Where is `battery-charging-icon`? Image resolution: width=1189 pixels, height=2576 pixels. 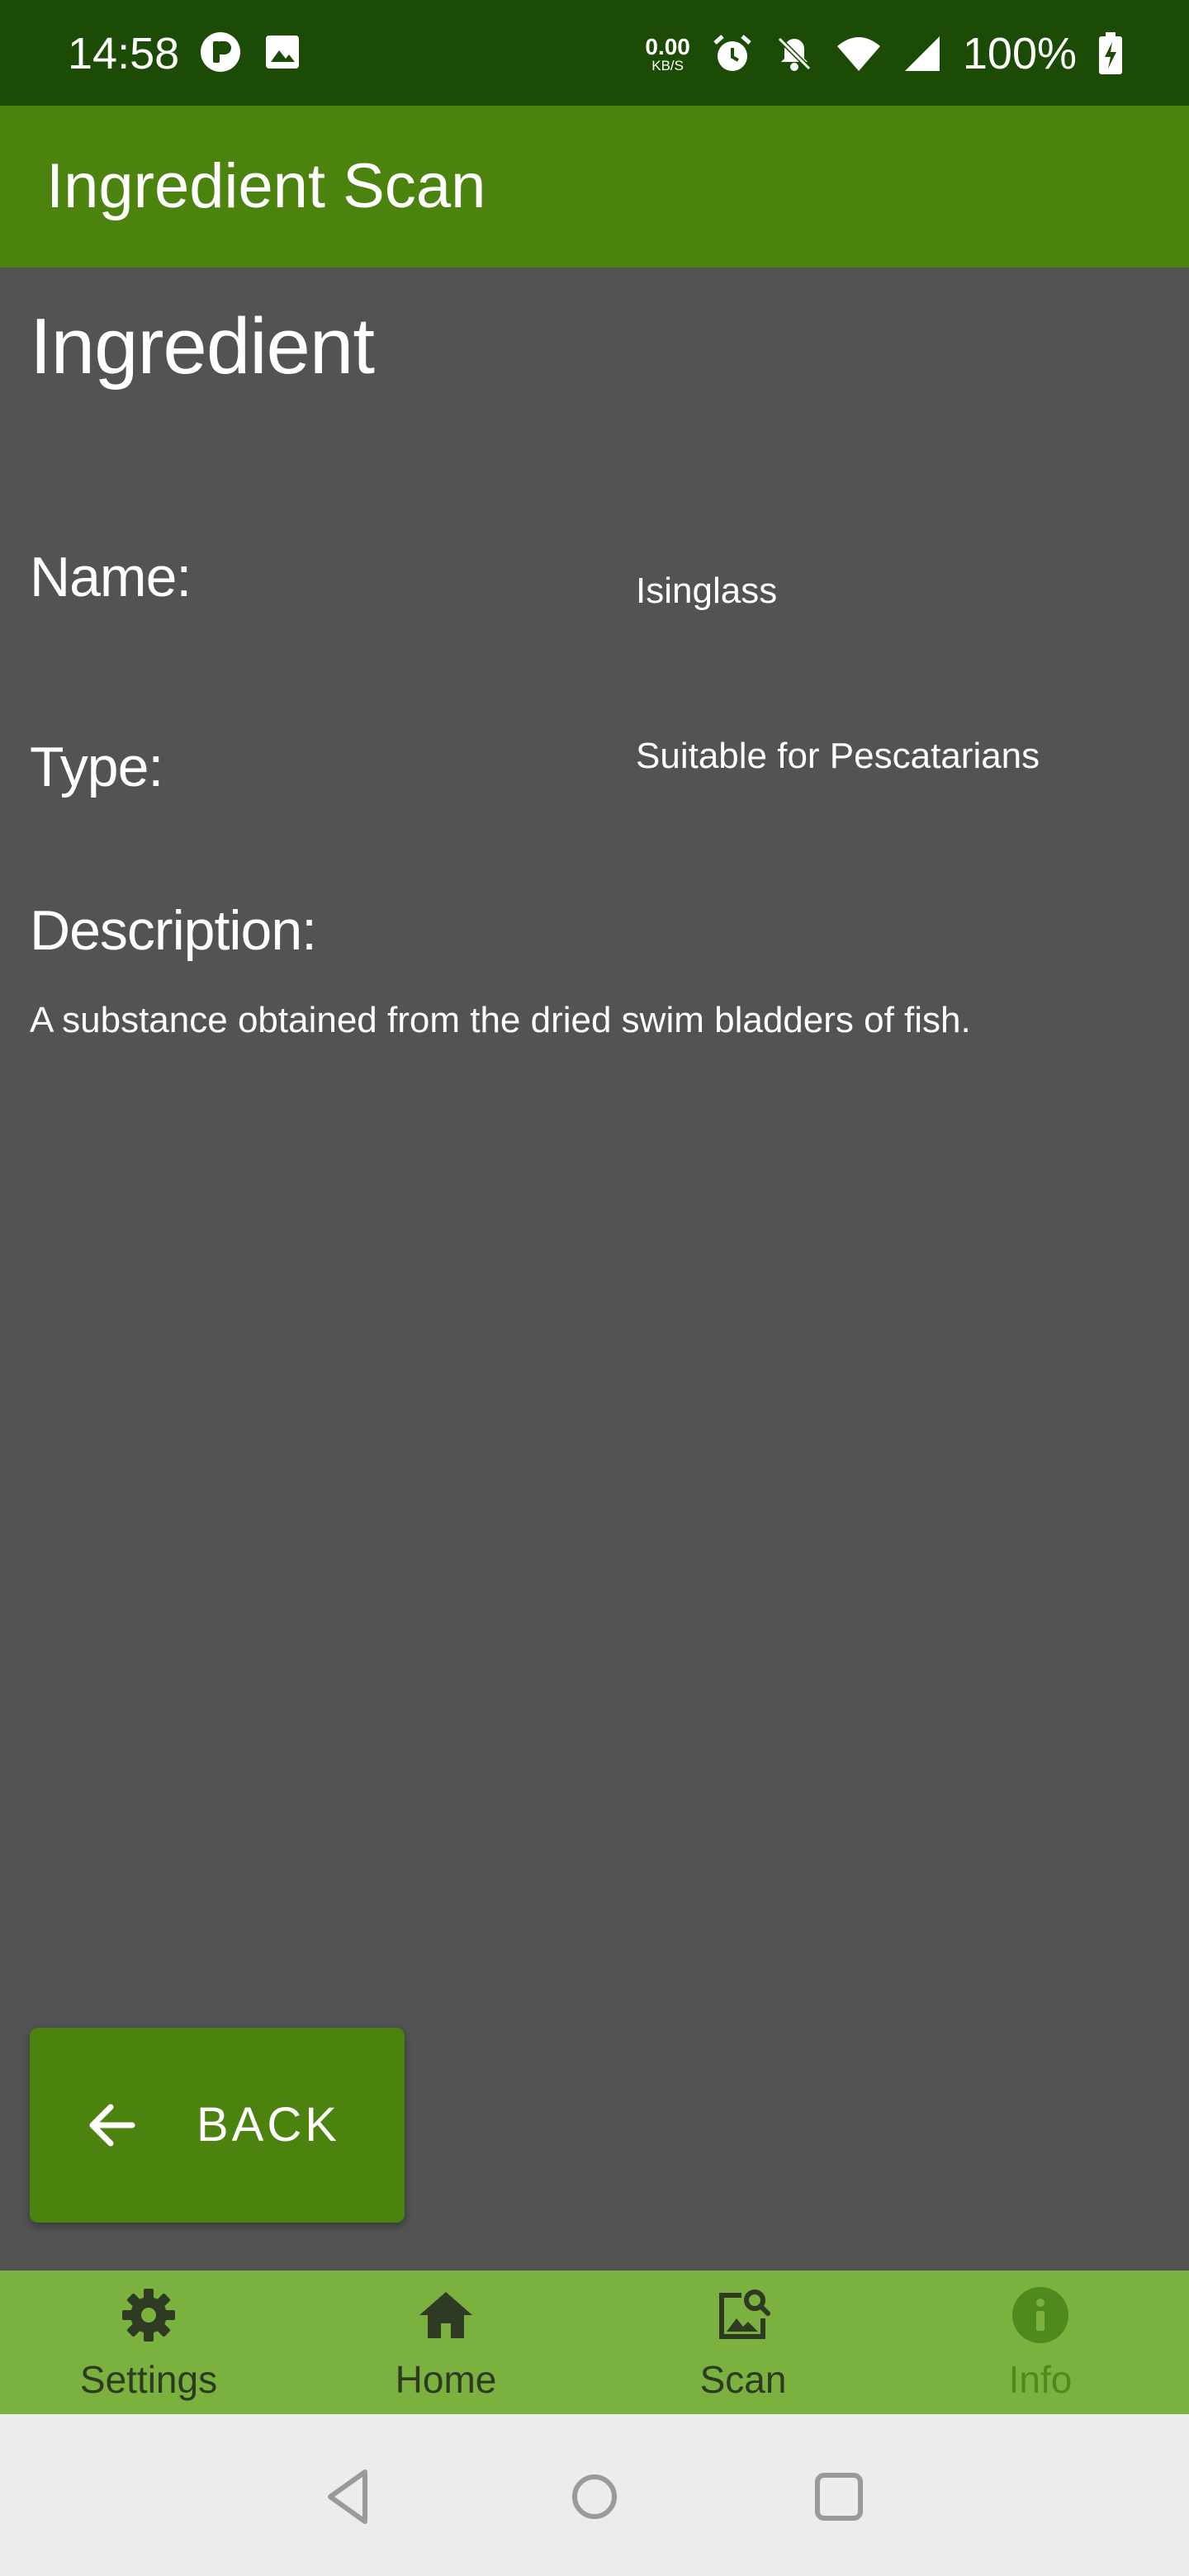 battery-charging-icon is located at coordinates (1110, 53).